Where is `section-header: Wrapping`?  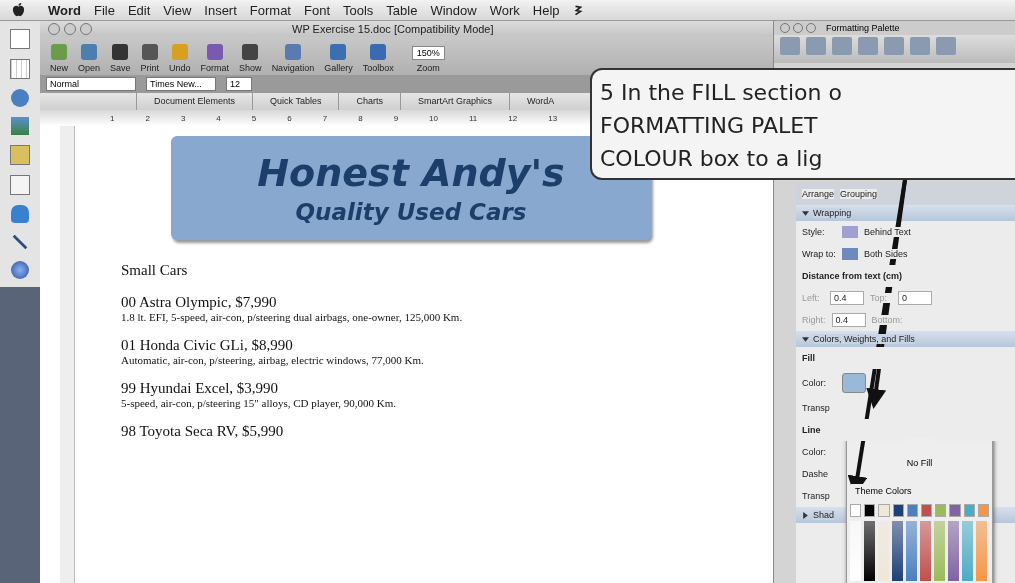 section-header: Wrapping is located at coordinates (905, 213).